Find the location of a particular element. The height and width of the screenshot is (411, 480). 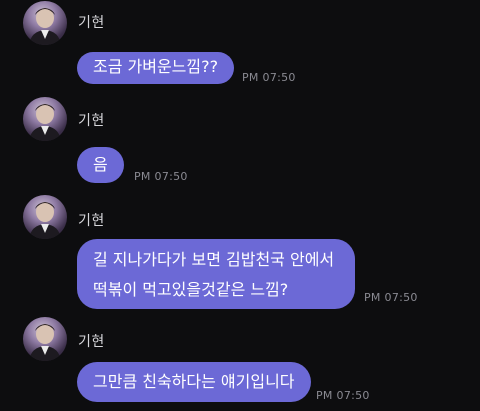

message-text-line: 길 지나가다가 보면 김밥천국 안에서 is located at coordinates (214, 259).